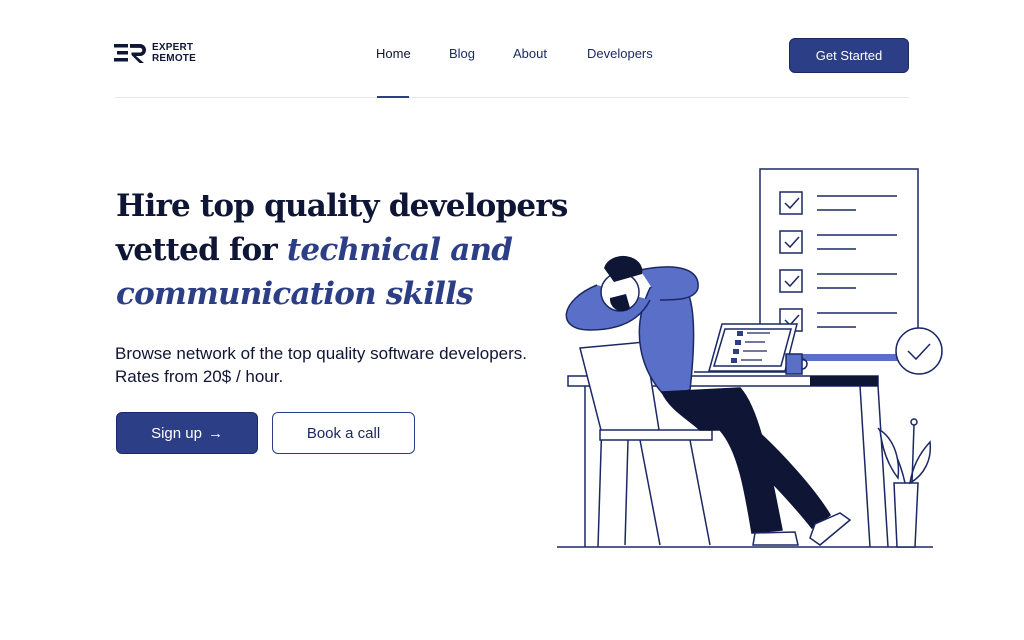  Describe the element at coordinates (215, 433) in the screenshot. I see `arrow-right-icon: →` at that location.